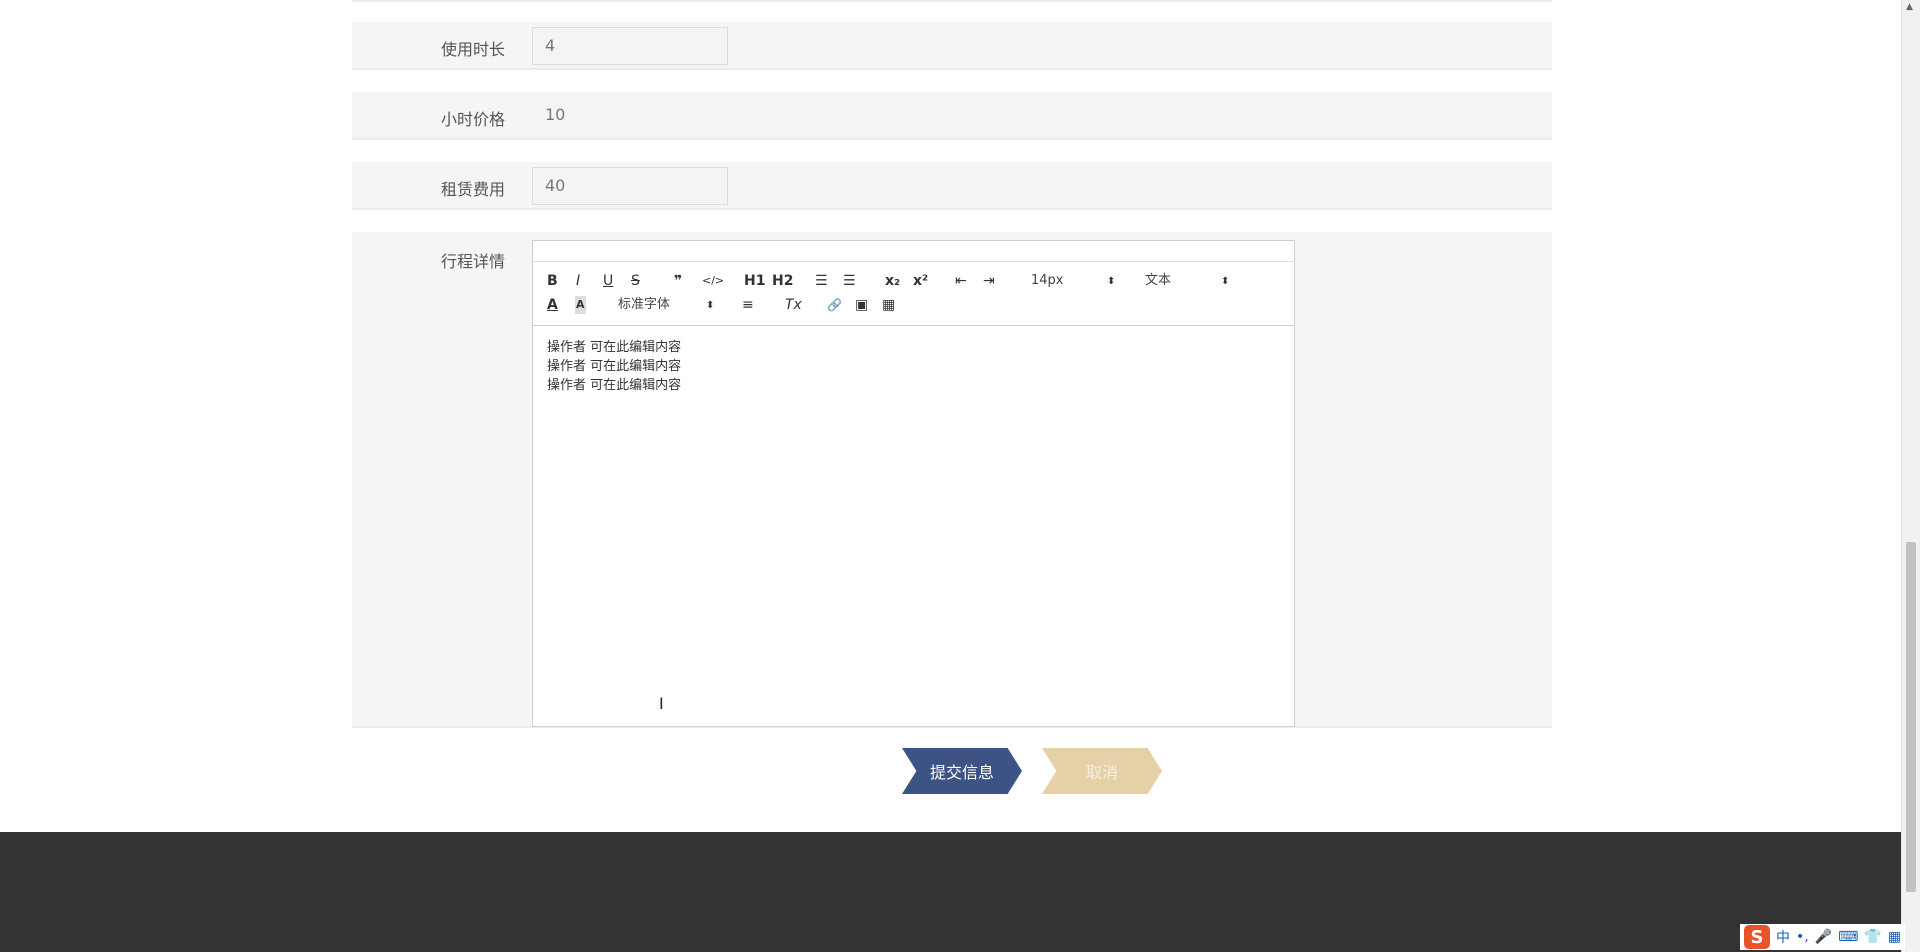 The width and height of the screenshot is (1920, 952). What do you see at coordinates (782, 281) in the screenshot?
I see `header2-button: H2` at bounding box center [782, 281].